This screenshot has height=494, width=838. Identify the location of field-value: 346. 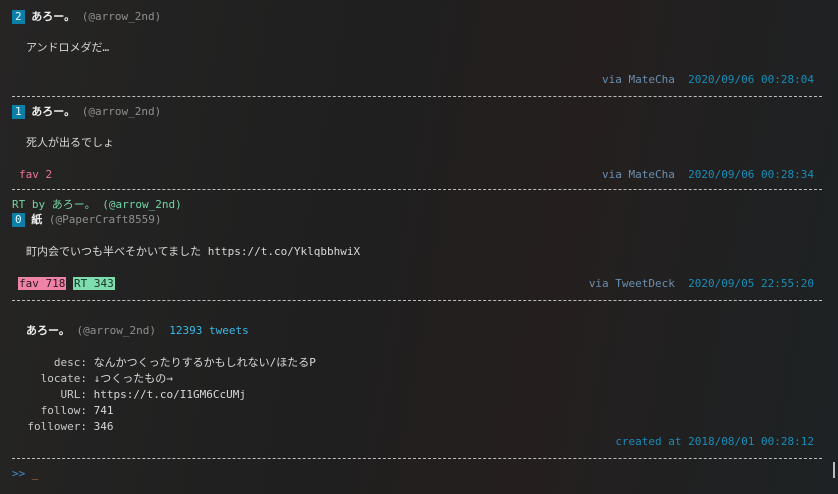
(103, 426).